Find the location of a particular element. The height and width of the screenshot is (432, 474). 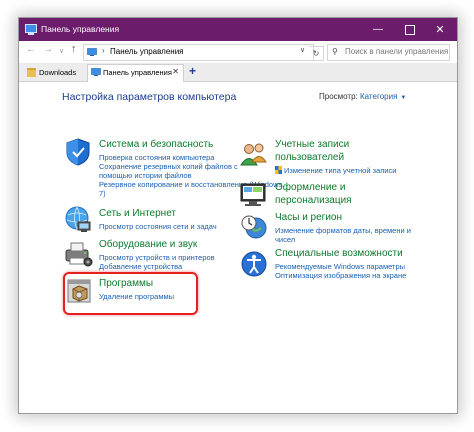

refresh-icon: ↻ is located at coordinates (316, 53).